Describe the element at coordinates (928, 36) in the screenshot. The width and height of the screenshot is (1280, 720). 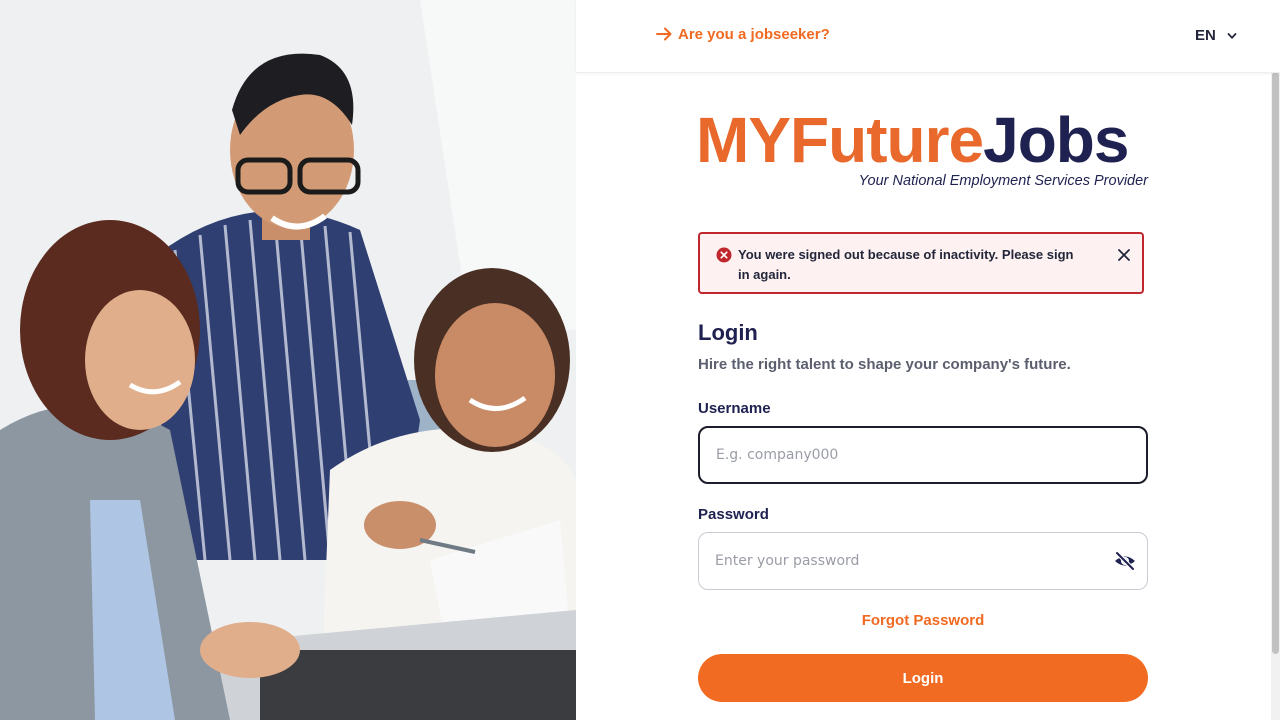
I see `top-bar: Are you a jobseeker? EN` at that location.